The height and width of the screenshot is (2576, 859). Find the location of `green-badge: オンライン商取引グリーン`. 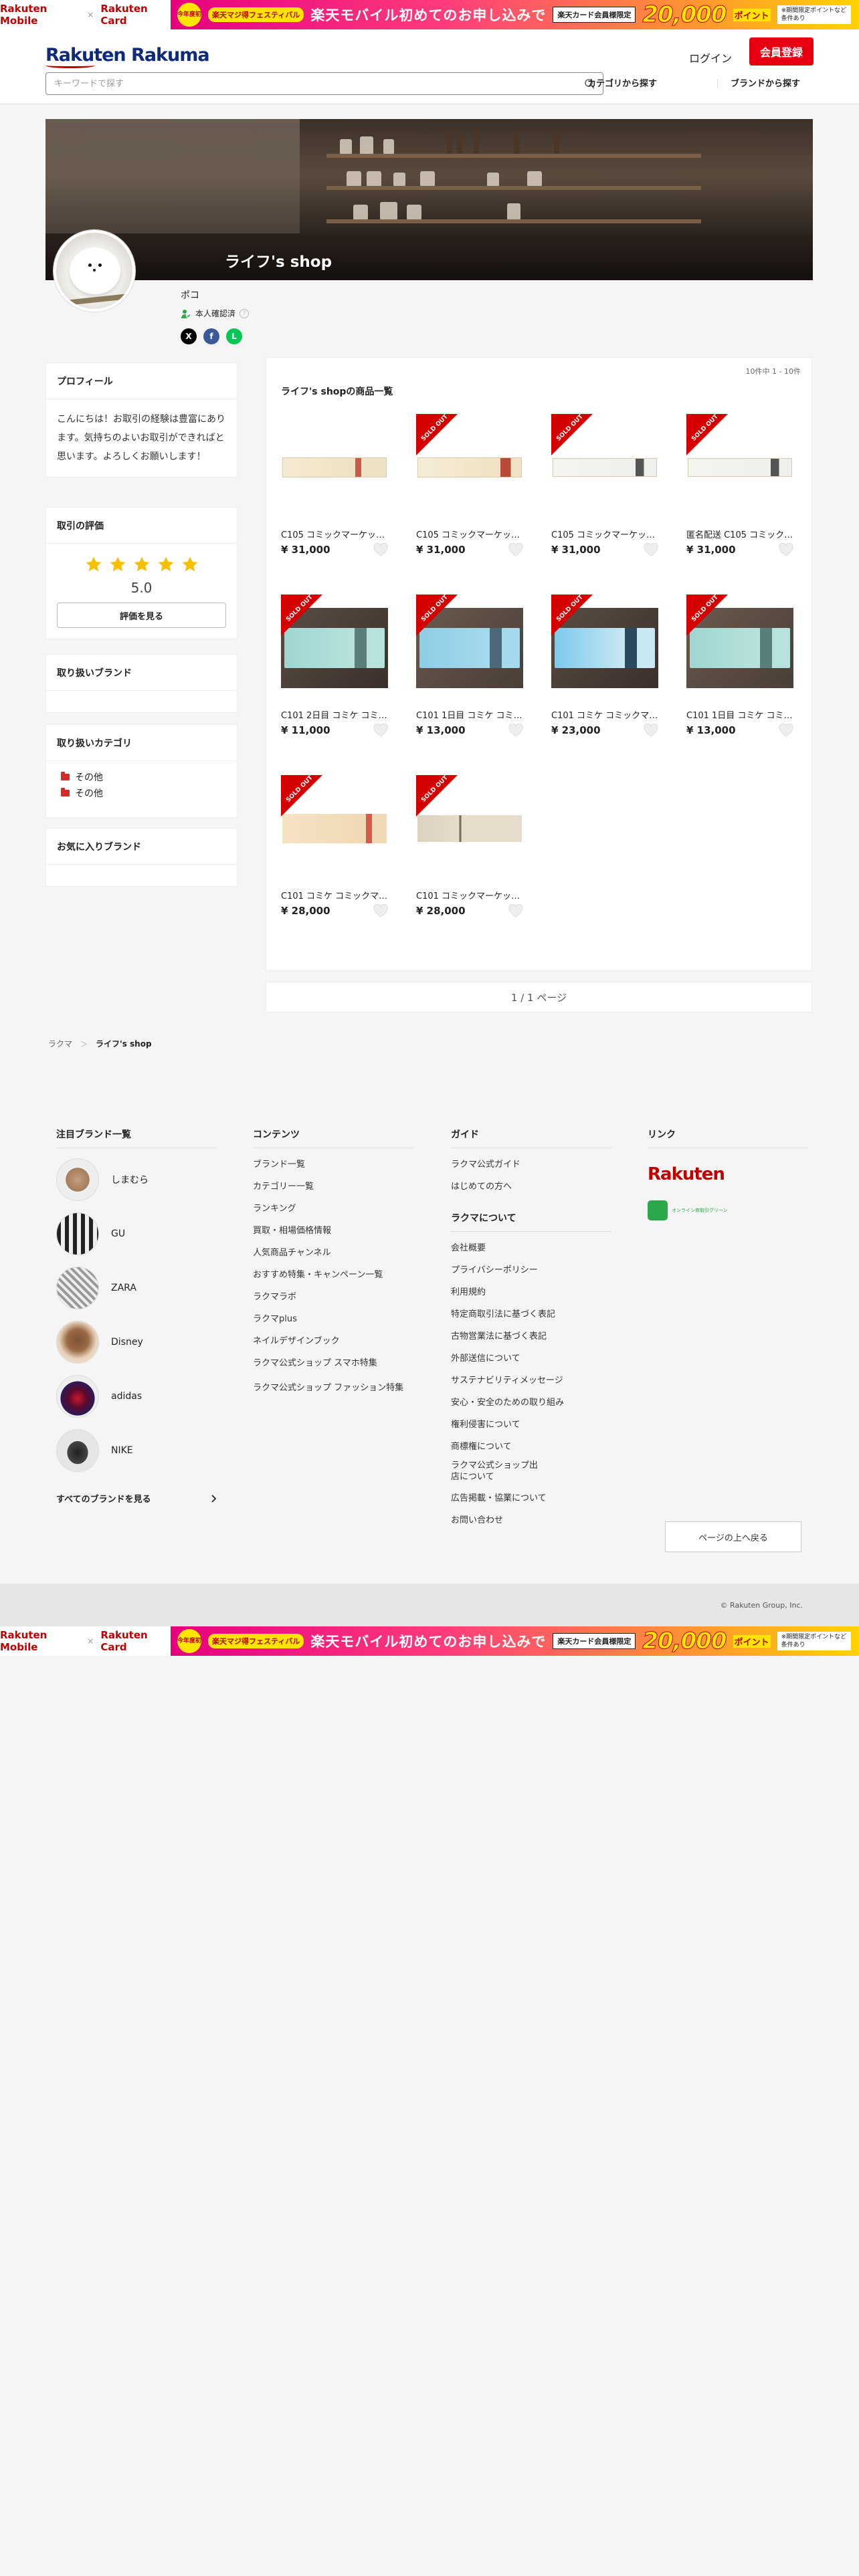

green-badge: オンライン商取引グリーン is located at coordinates (728, 1210).